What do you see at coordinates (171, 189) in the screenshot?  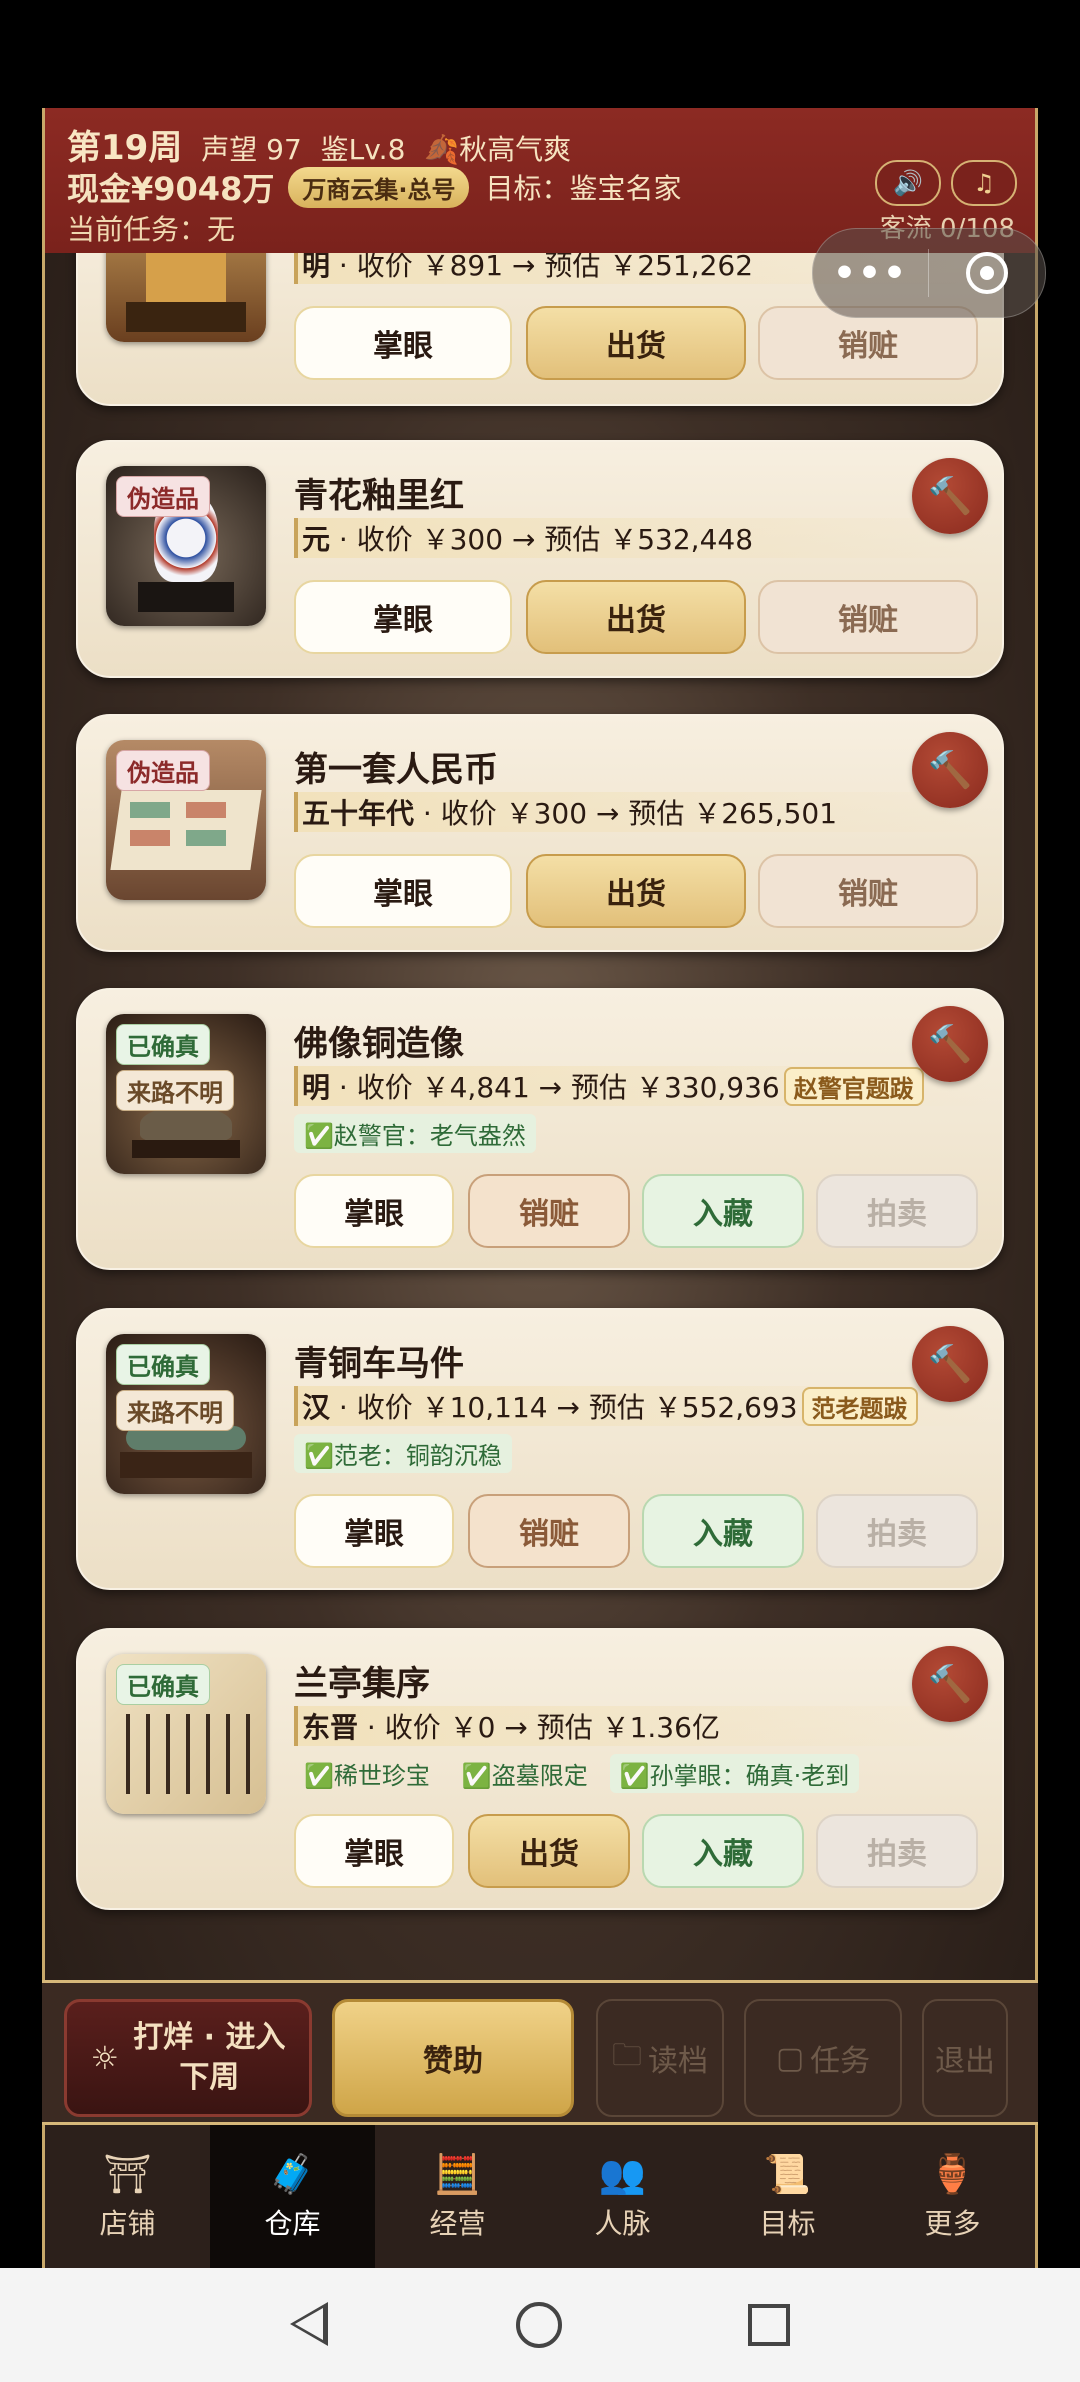 I see `cash: 现金¥9048万` at bounding box center [171, 189].